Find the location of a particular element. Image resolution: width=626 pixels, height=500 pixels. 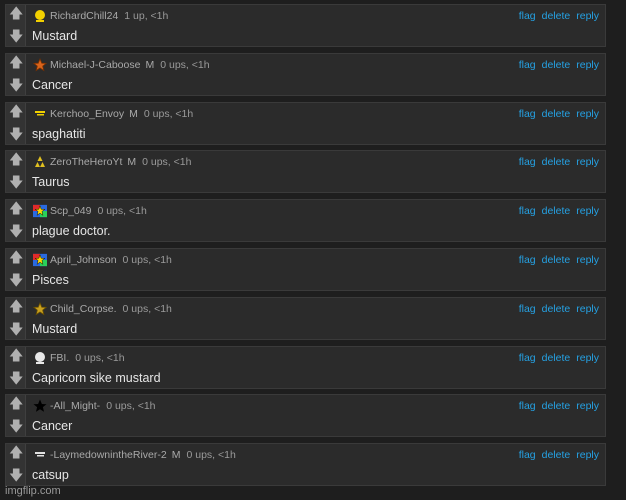

comment-text: Mustard is located at coordinates (55, 36).